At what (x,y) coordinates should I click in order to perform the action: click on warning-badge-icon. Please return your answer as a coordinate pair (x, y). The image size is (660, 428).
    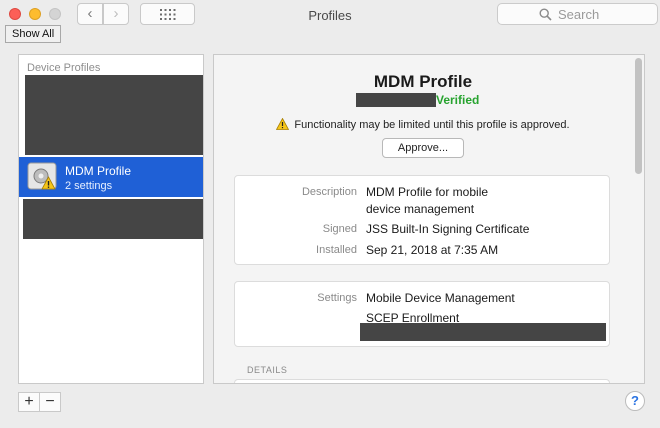
    Looking at the image, I should click on (48, 183).